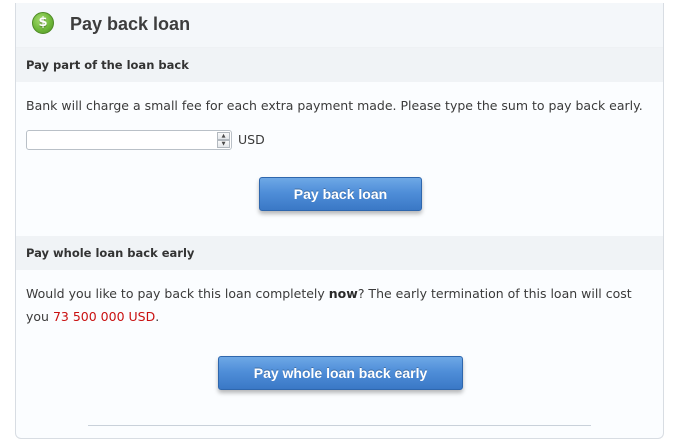 Image resolution: width=673 pixels, height=447 pixels. I want to click on pay-whole-loan-button: Pay whole loan back early, so click(340, 373).